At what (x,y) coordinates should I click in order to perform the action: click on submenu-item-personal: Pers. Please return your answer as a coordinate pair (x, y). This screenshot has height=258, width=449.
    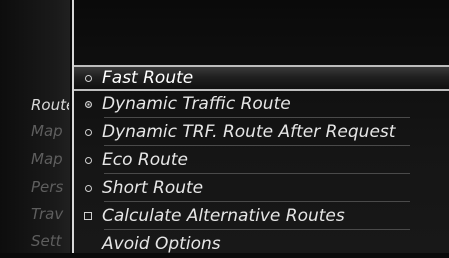
    Looking at the image, I should click on (50, 187).